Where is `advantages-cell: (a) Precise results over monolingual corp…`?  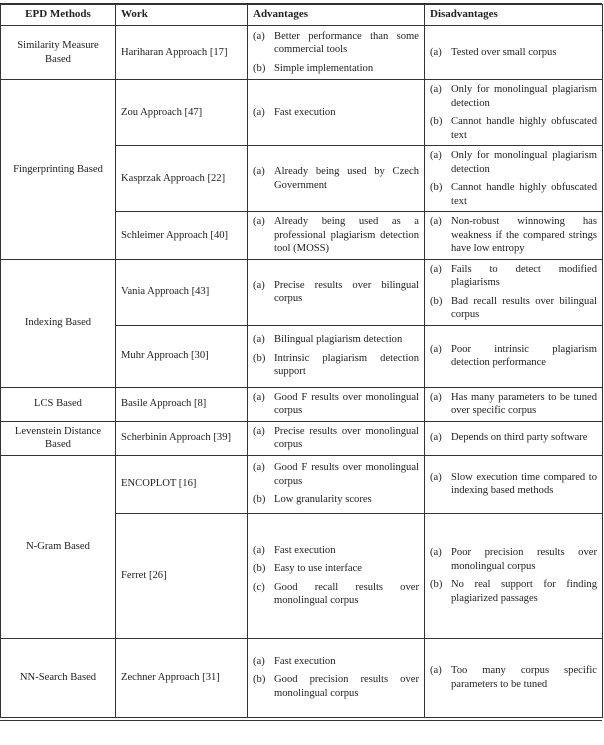
advantages-cell: (a) Precise results over monolingual corp… is located at coordinates (336, 438).